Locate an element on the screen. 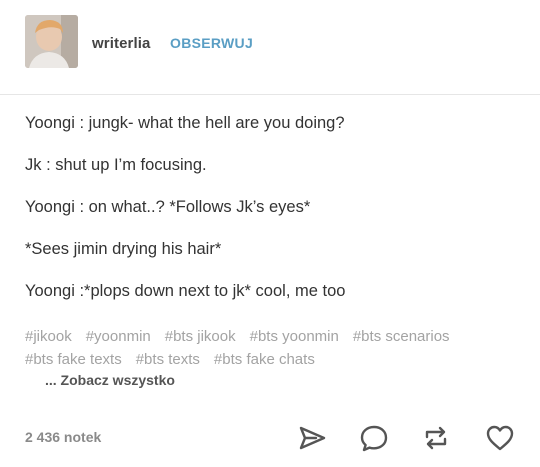 Image resolution: width=540 pixels, height=467 pixels. tag-link: #bts yoonmin is located at coordinates (294, 336).